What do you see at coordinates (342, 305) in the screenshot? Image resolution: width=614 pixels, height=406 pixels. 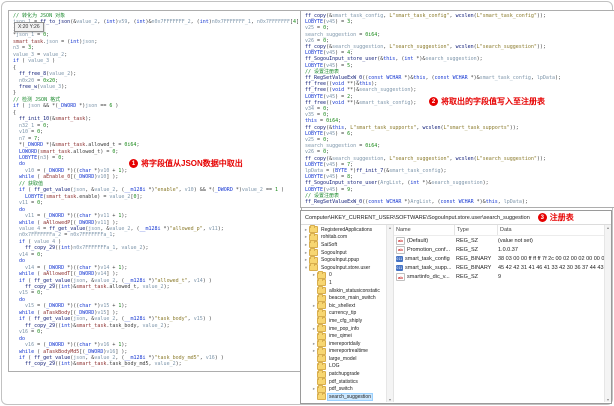 I see `tree-item-label: bic_shellext` at bounding box center [342, 305].